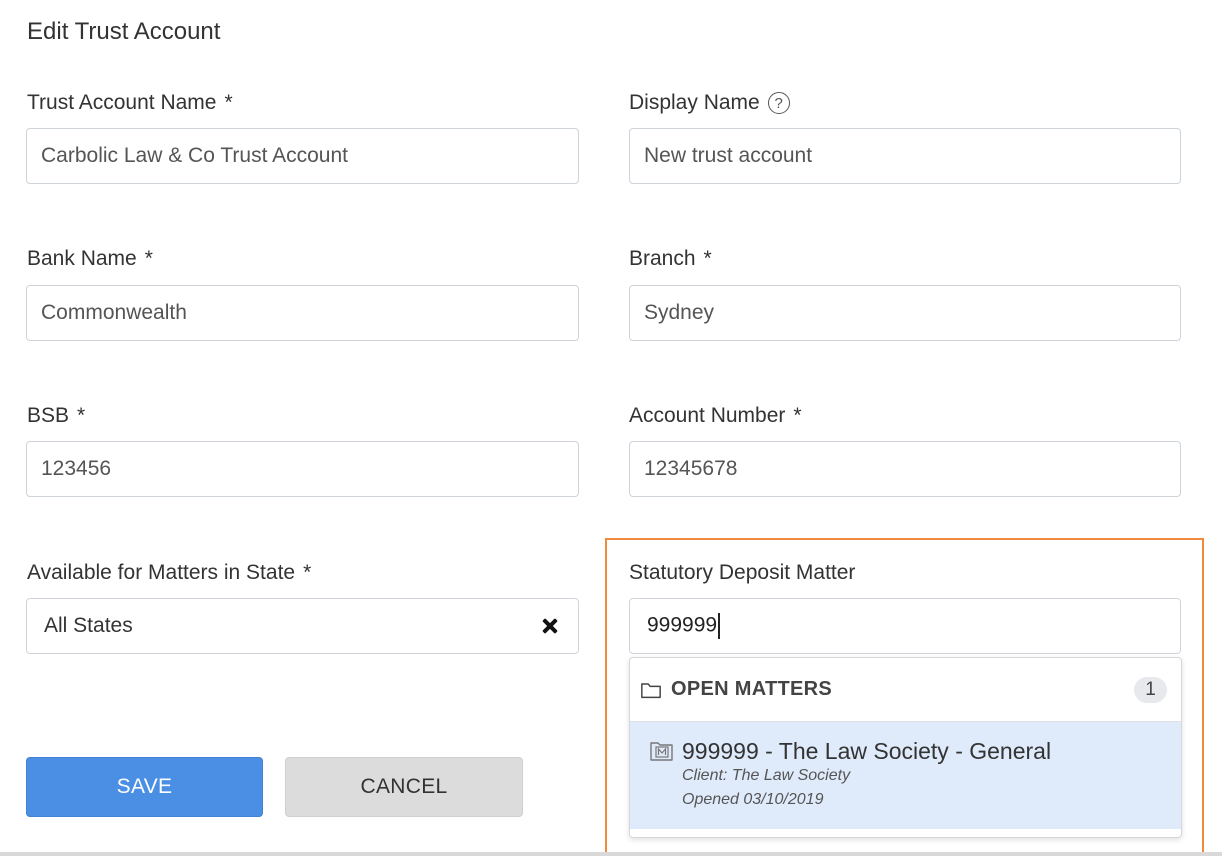 The width and height of the screenshot is (1222, 856). Describe the element at coordinates (753, 799) in the screenshot. I see `matter-option-opened: Opened 03/10/2019` at that location.